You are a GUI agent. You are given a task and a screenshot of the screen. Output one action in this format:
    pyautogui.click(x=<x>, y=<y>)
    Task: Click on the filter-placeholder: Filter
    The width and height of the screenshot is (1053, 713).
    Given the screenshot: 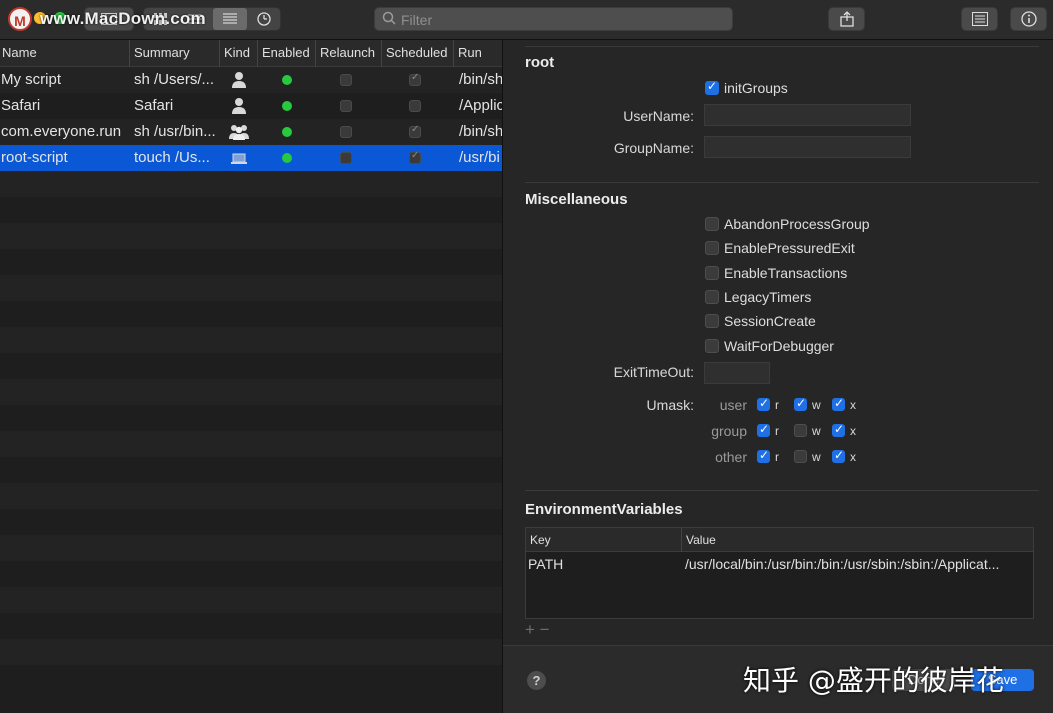 What is the action you would take?
    pyautogui.click(x=417, y=20)
    